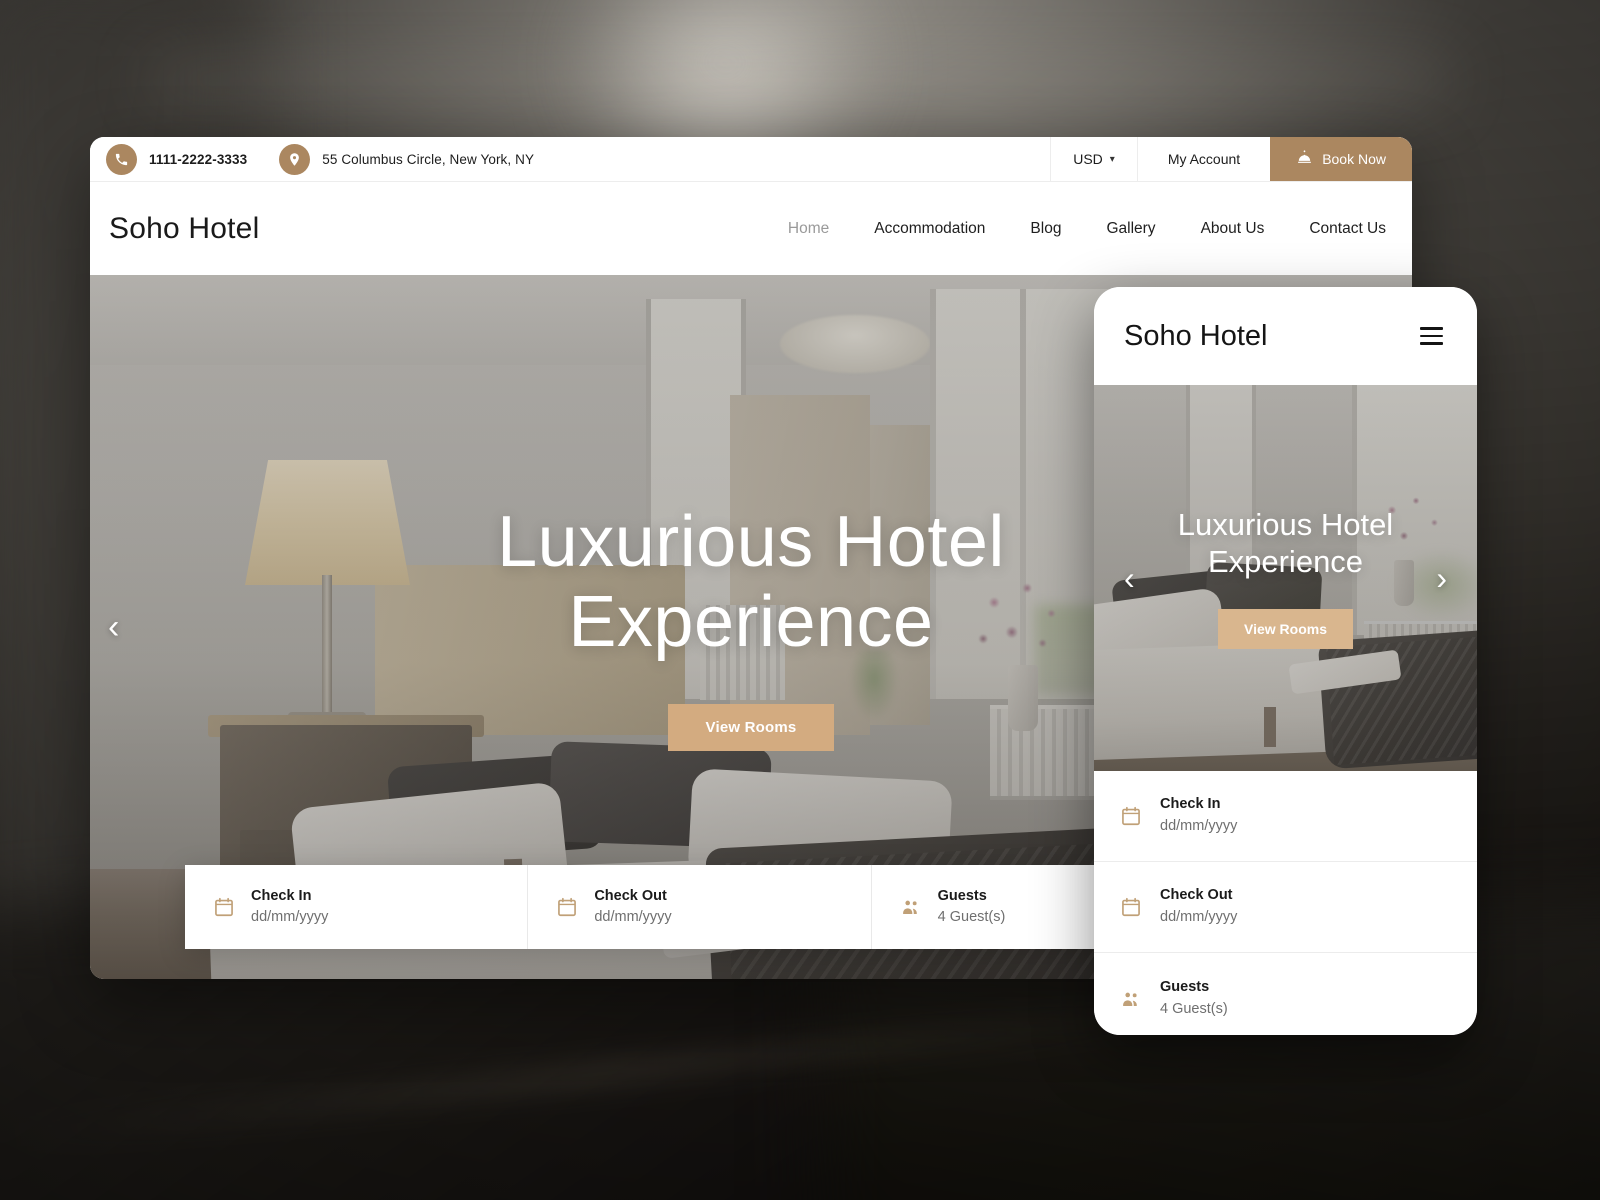 This screenshot has height=1200, width=1600. I want to click on chevron-down-icon: ▾, so click(1112, 159).